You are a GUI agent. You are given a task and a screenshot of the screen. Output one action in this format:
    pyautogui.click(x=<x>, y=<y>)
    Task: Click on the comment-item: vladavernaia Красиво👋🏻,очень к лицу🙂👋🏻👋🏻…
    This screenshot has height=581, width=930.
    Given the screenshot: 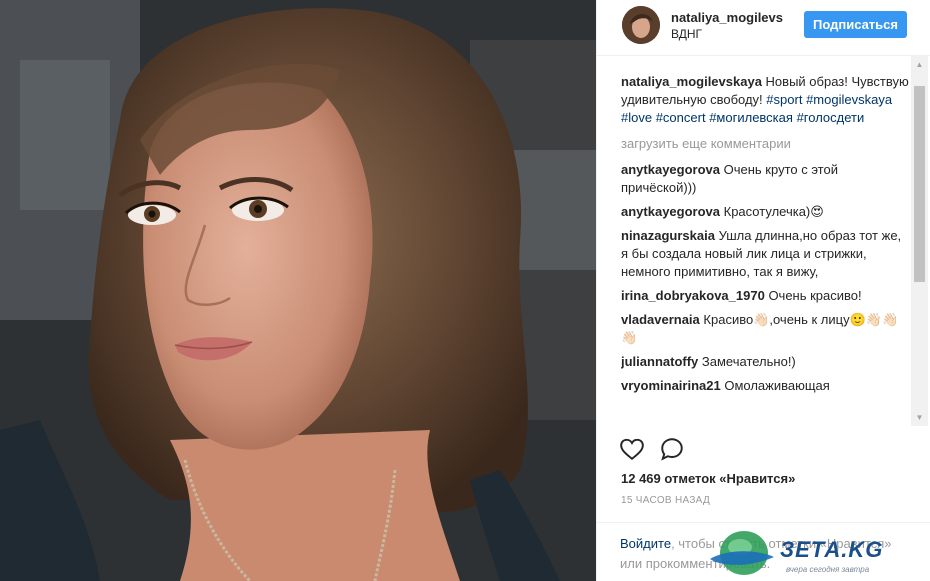 What is the action you would take?
    pyautogui.click(x=765, y=329)
    